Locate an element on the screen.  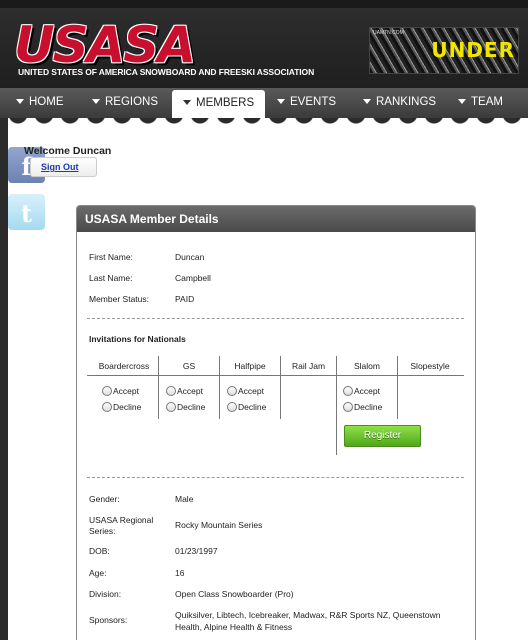
panel-title: USASA Member Details is located at coordinates (276, 219).